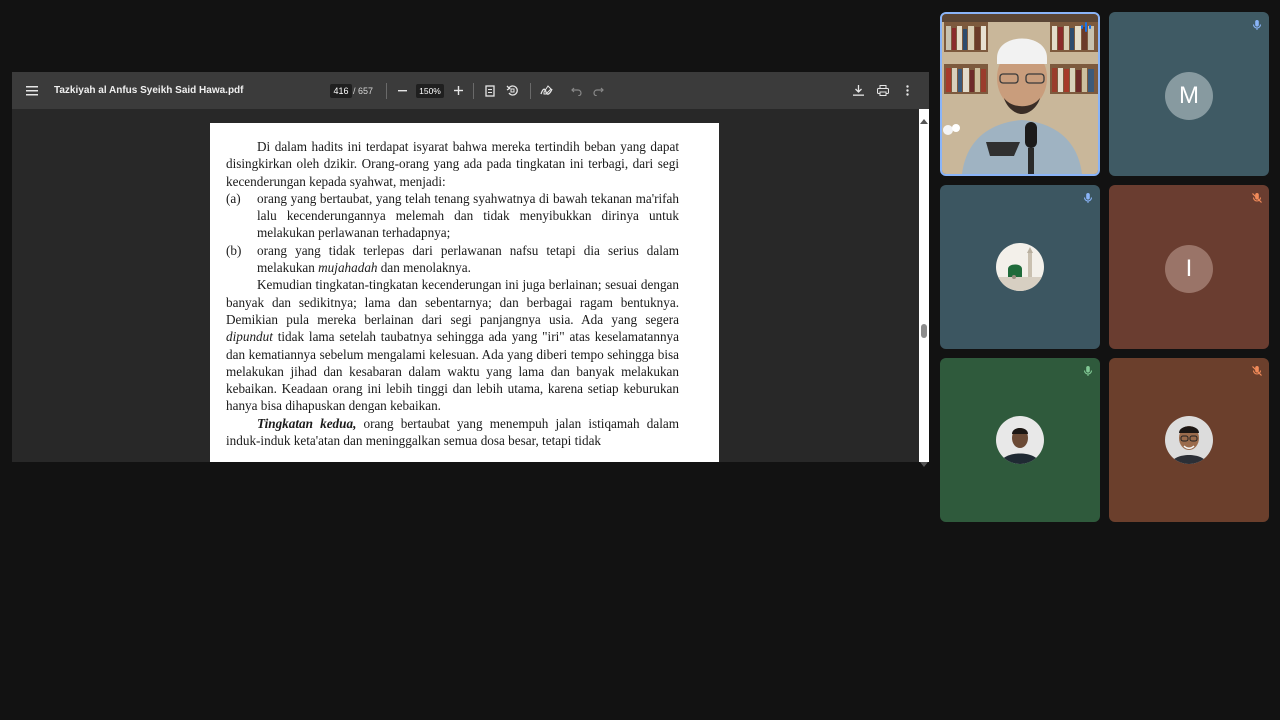 The width and height of the screenshot is (1280, 720). What do you see at coordinates (348, 268) in the screenshot?
I see `italic-term: mujahadah` at bounding box center [348, 268].